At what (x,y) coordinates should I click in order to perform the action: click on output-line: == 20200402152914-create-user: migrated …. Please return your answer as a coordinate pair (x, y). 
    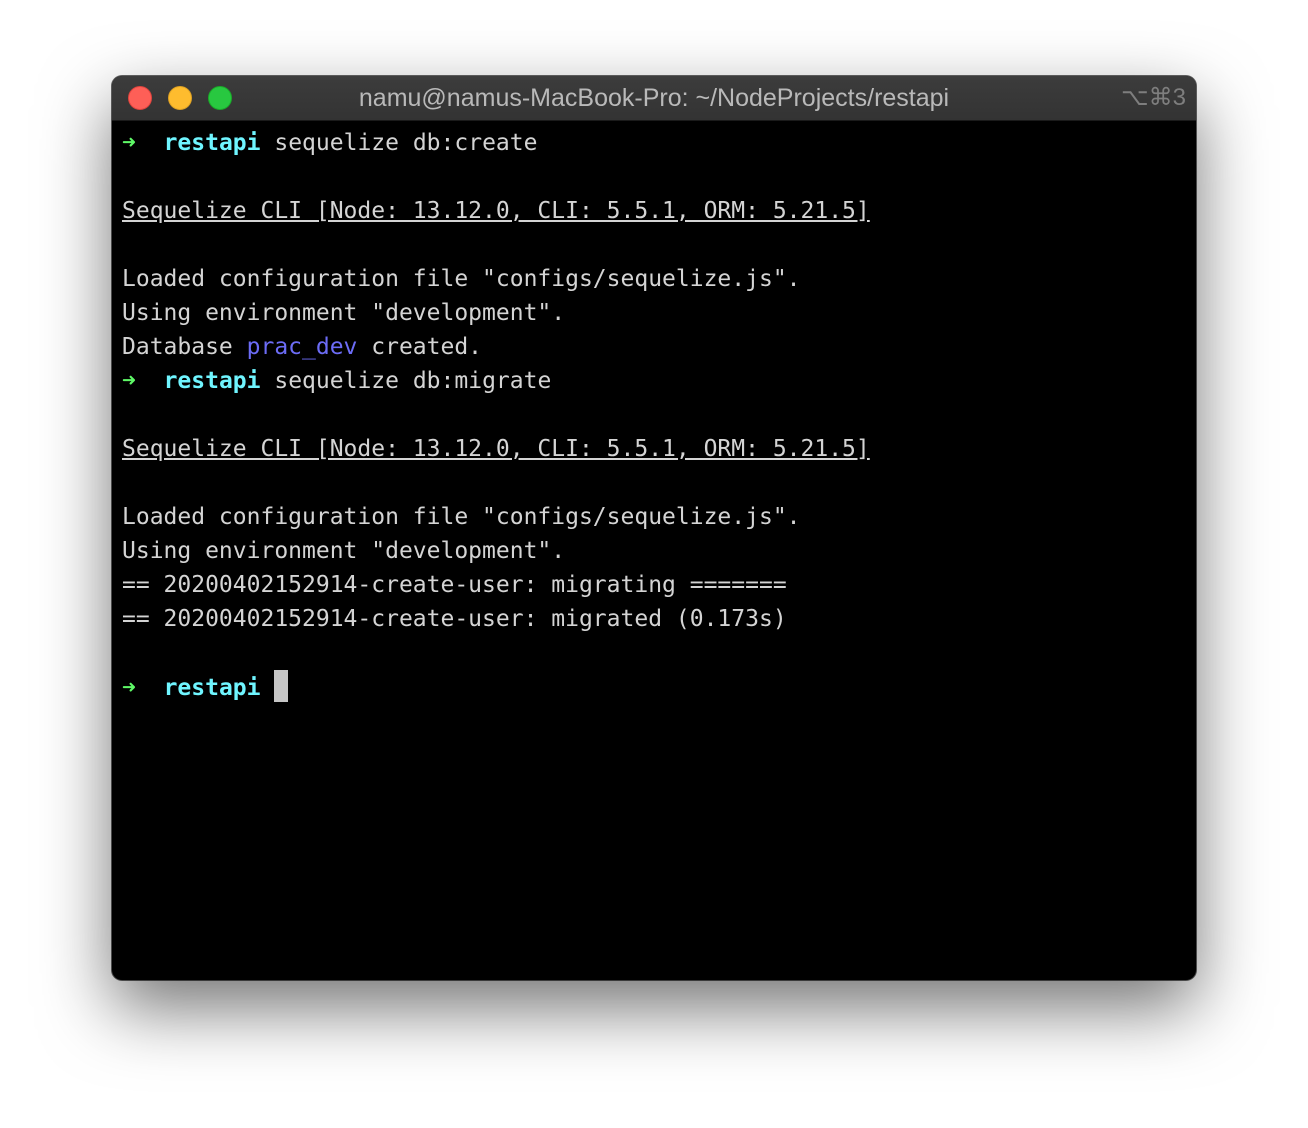
    Looking at the image, I should click on (454, 619).